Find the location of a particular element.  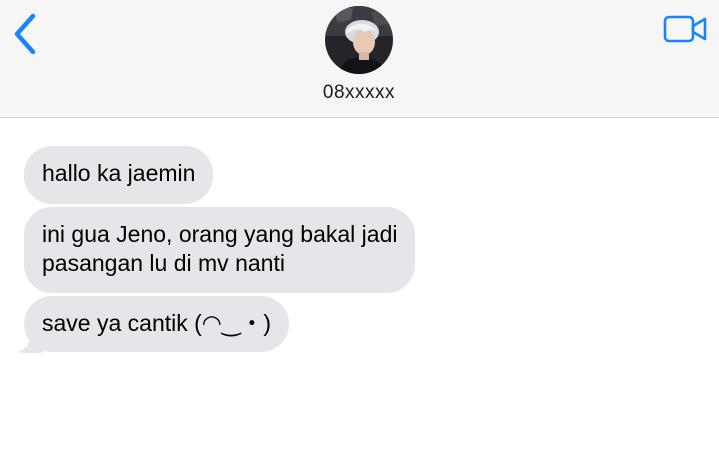

incoming-message-bubble: save ya cantik (◠‿・) is located at coordinates (157, 324).